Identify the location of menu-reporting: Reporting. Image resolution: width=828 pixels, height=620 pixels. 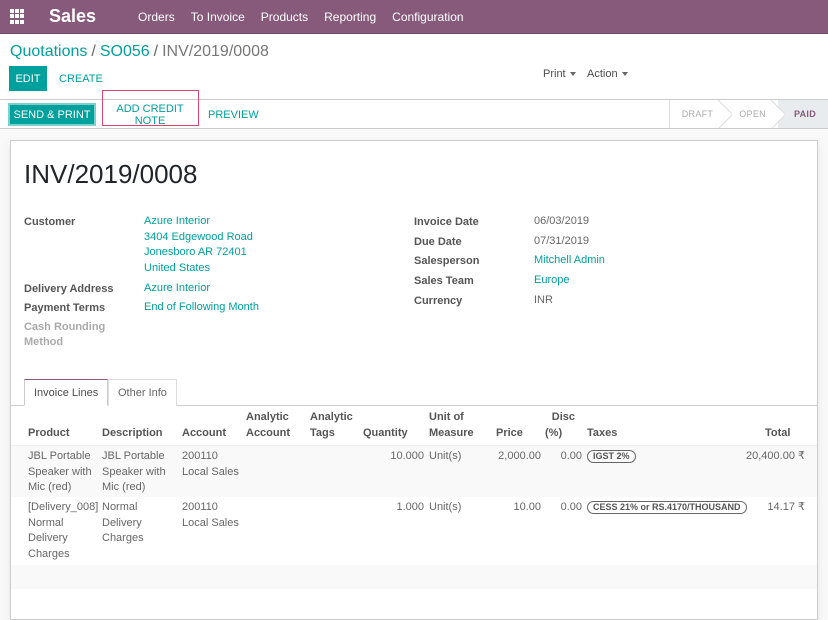
(350, 17).